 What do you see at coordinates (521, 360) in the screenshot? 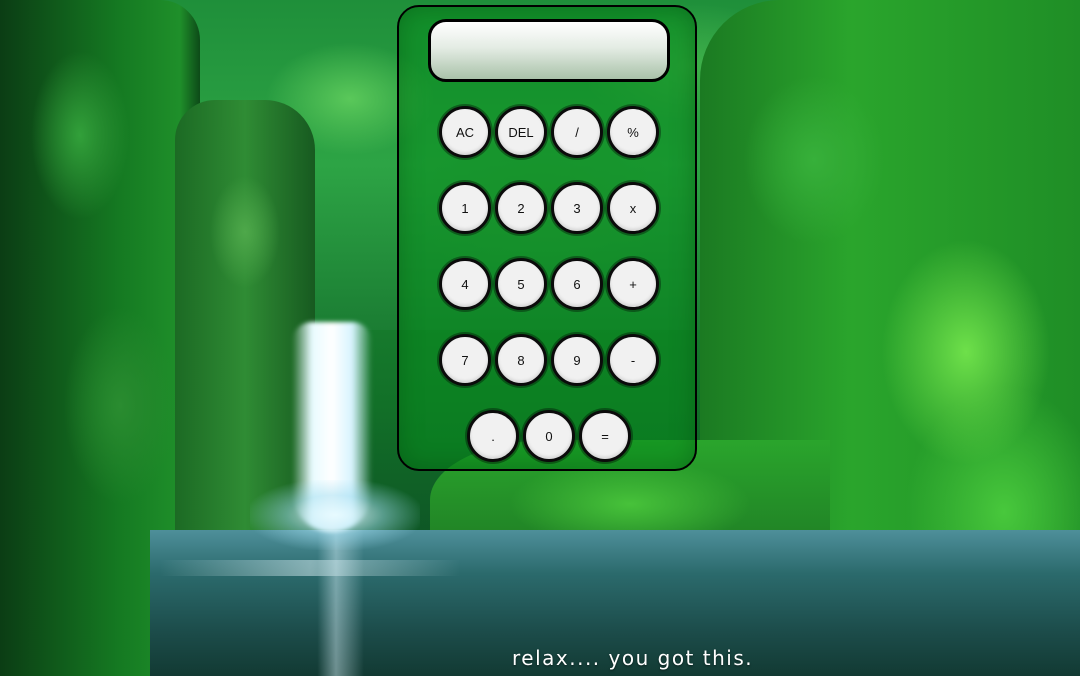
I see `key-8: 8` at bounding box center [521, 360].